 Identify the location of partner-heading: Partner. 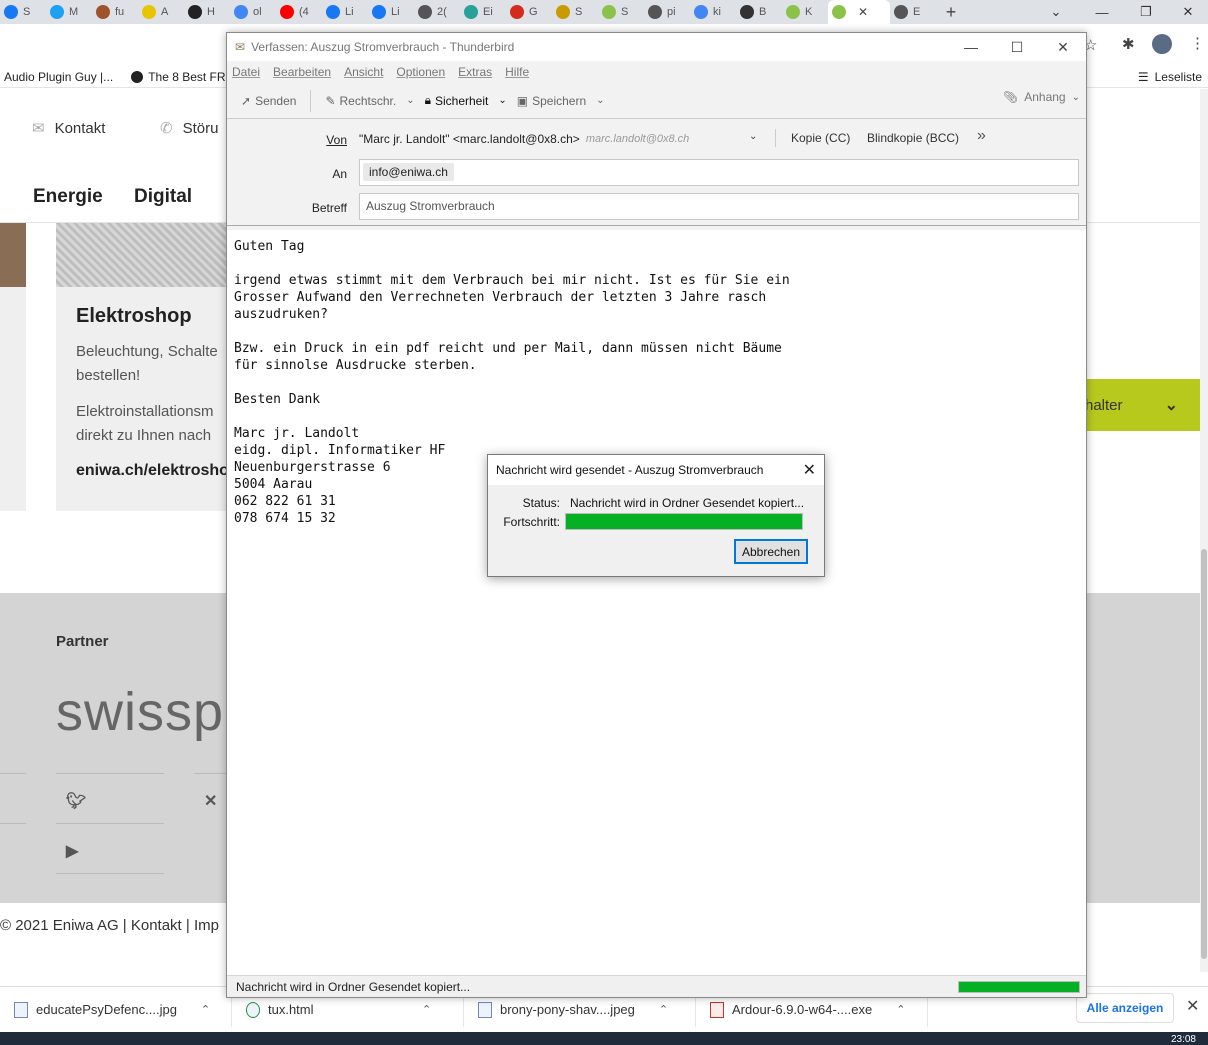
(82, 641).